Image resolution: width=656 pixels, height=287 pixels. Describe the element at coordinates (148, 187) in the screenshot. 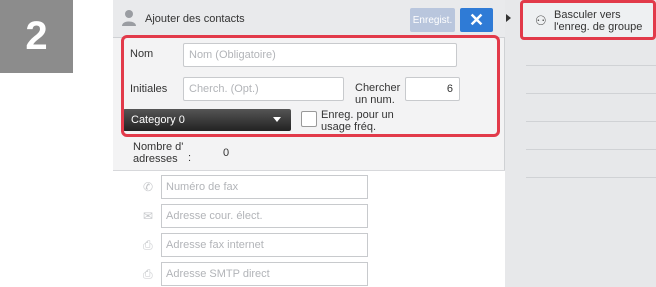

I see `phone-icon: ✆` at that location.